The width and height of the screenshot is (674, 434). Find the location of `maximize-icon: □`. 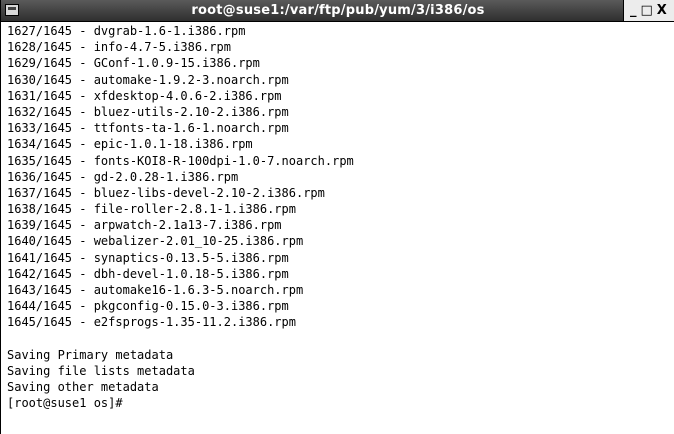

maximize-icon: □ is located at coordinates (647, 10).